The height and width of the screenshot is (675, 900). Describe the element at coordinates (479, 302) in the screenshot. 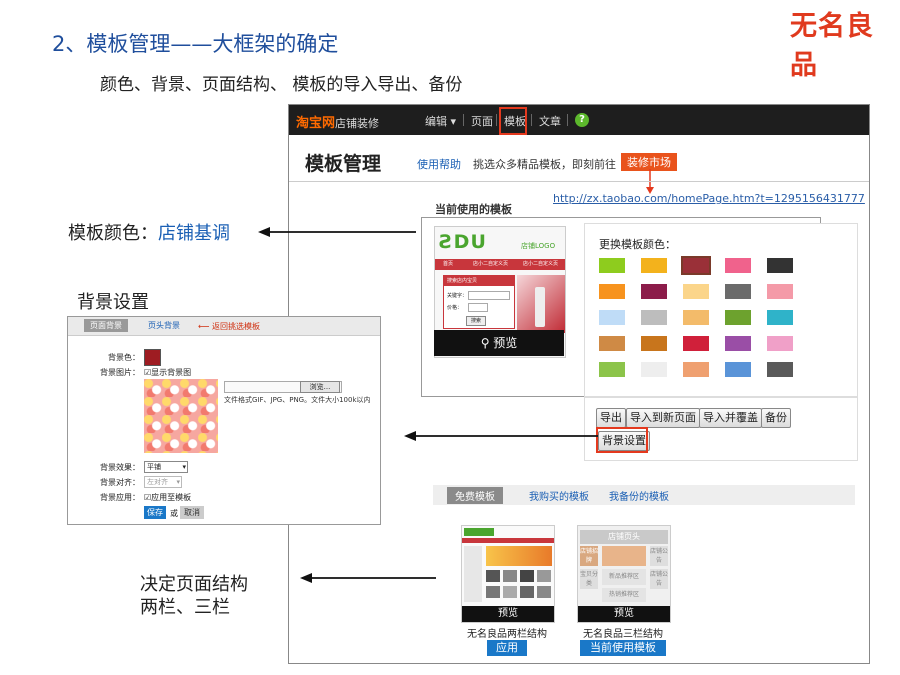

I see `thumb-search-box: 搜索店内宝贝 关键字： 价格： 搜索` at that location.